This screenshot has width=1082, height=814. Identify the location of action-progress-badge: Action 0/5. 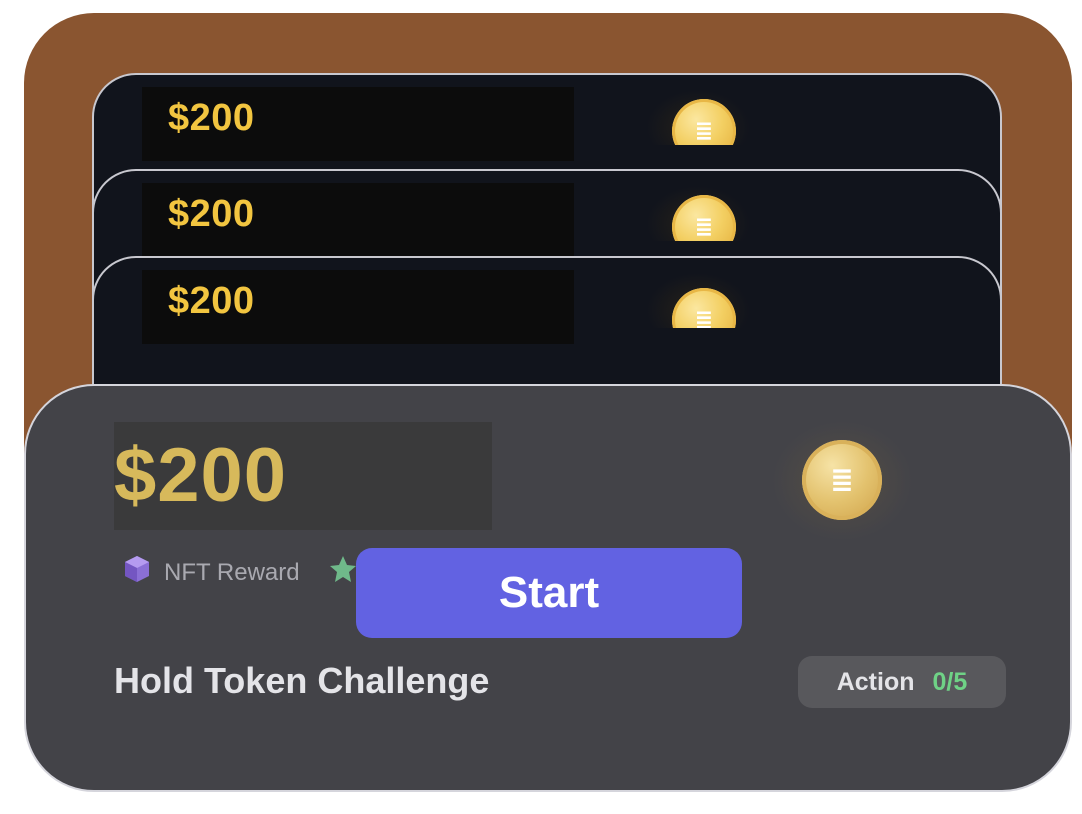
(902, 682).